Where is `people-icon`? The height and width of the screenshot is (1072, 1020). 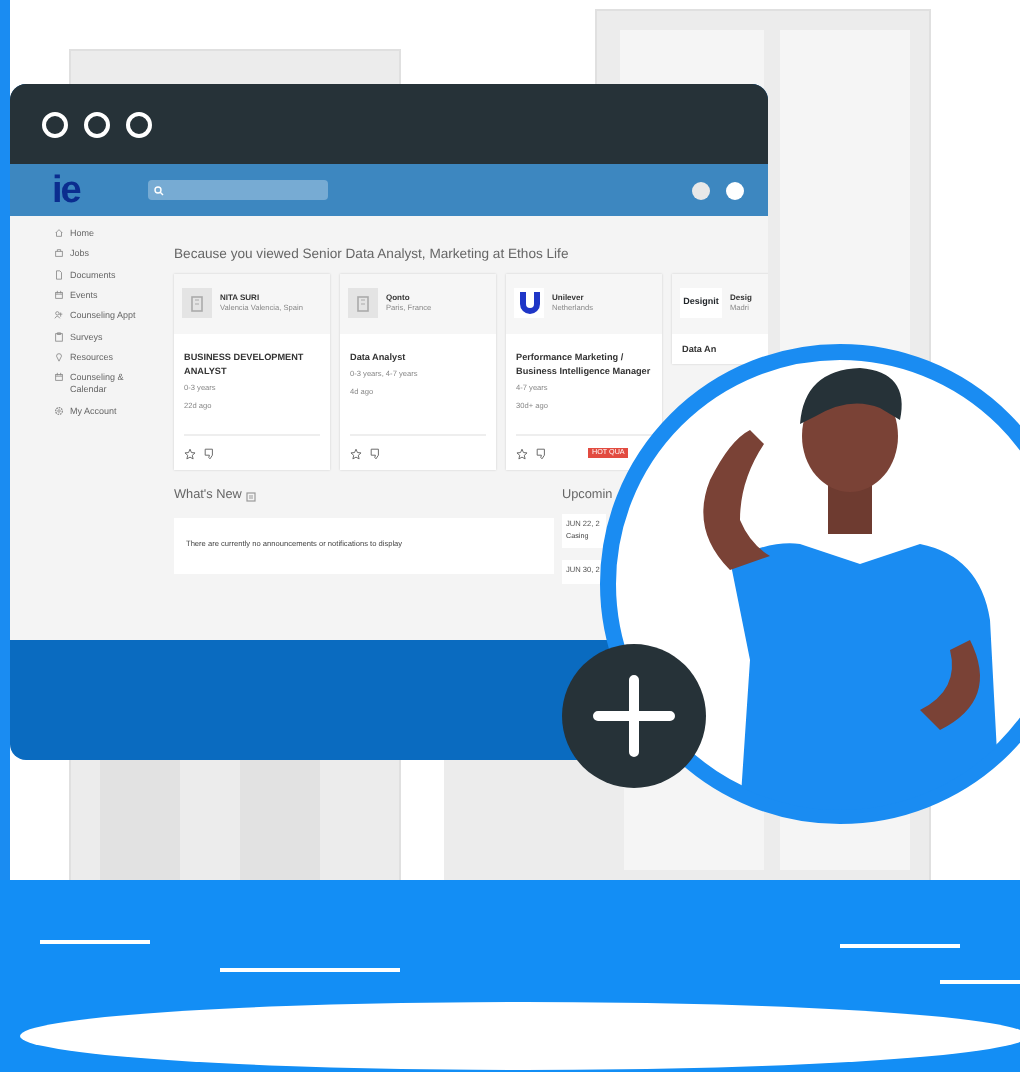 people-icon is located at coordinates (59, 315).